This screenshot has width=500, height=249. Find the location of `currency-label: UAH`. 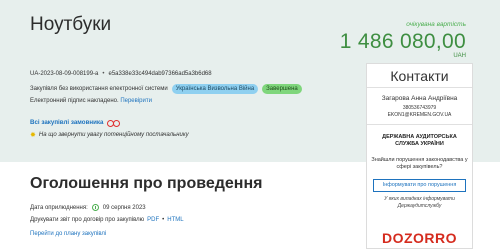

currency-label: UAH is located at coordinates (459, 56).